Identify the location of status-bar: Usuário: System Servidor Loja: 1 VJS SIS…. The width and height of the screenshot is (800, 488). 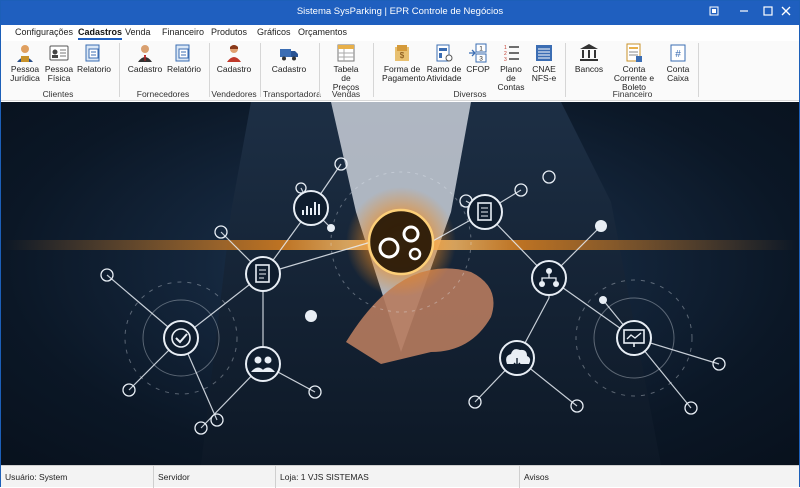
(400, 476).